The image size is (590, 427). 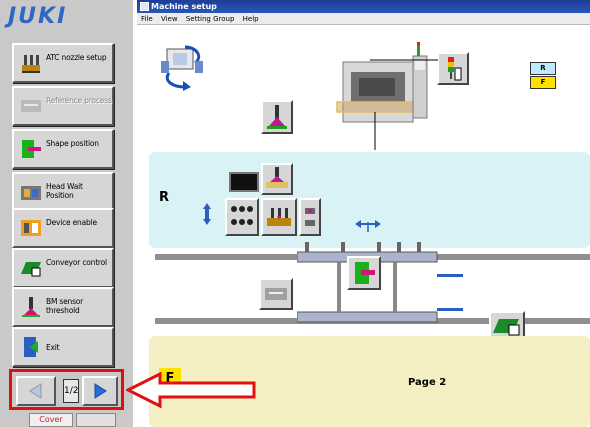 I want to click on exit-button: Exit, so click(x=63, y=347).